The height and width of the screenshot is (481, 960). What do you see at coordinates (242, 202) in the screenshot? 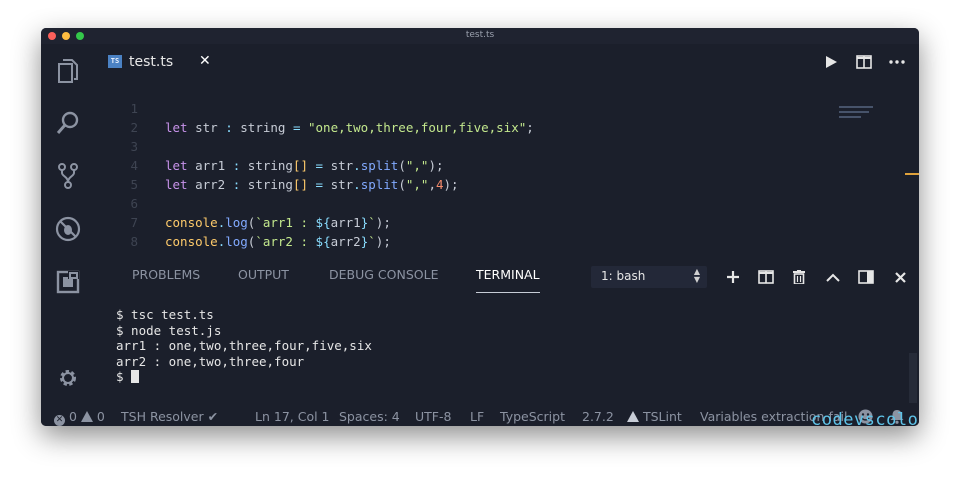
I see `code-line-6: 6 console.log(`arr1 : ${arr1}`);` at bounding box center [242, 202].